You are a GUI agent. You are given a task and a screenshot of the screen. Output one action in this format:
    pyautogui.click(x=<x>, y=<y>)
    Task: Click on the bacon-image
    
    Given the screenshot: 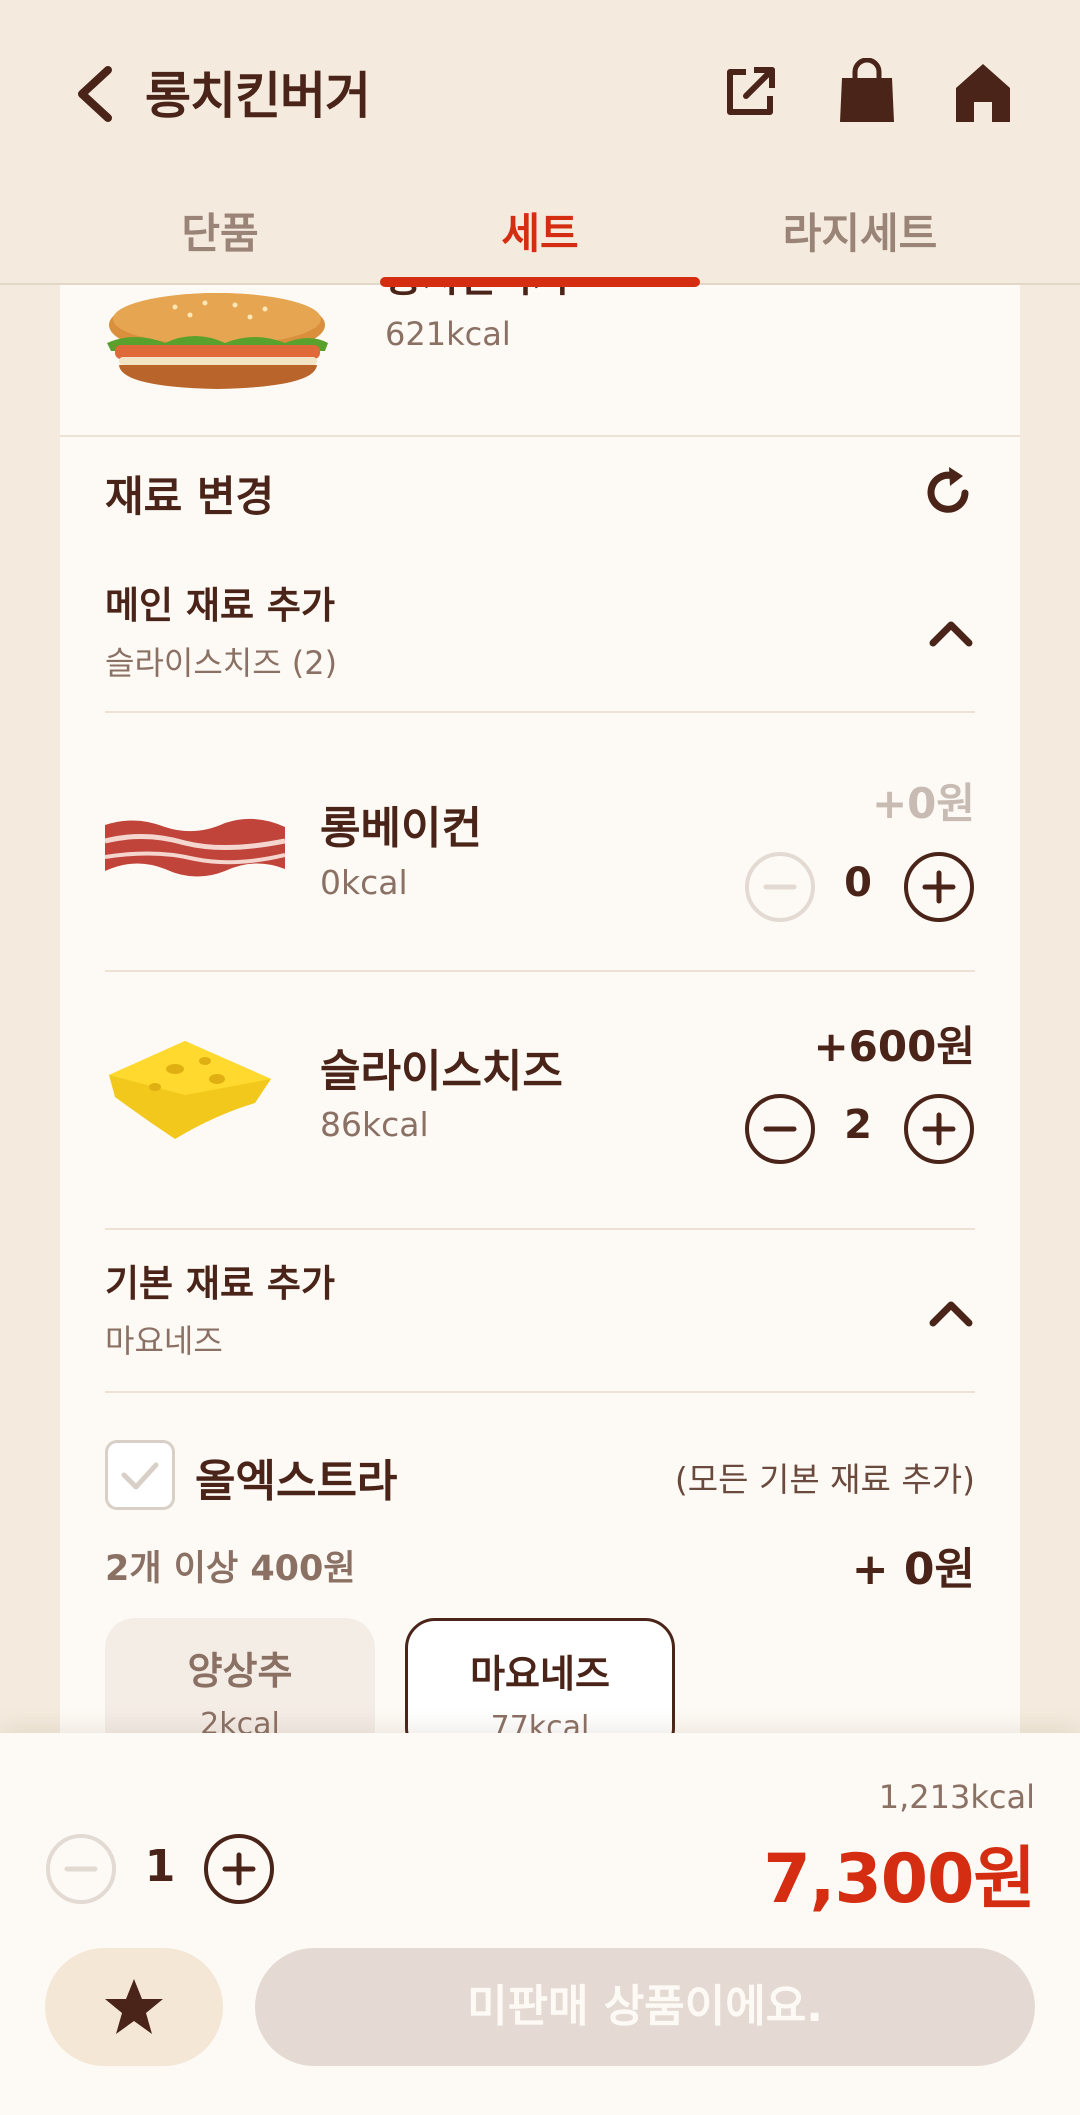 What is the action you would take?
    pyautogui.click(x=195, y=847)
    